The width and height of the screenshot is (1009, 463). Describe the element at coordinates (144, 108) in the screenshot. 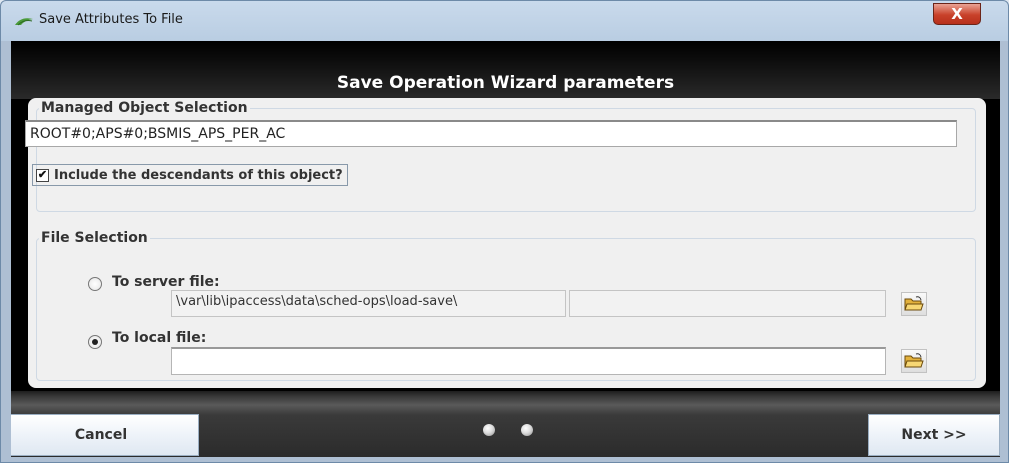

I see `managed-object-legend: Managed Object Selection` at that location.